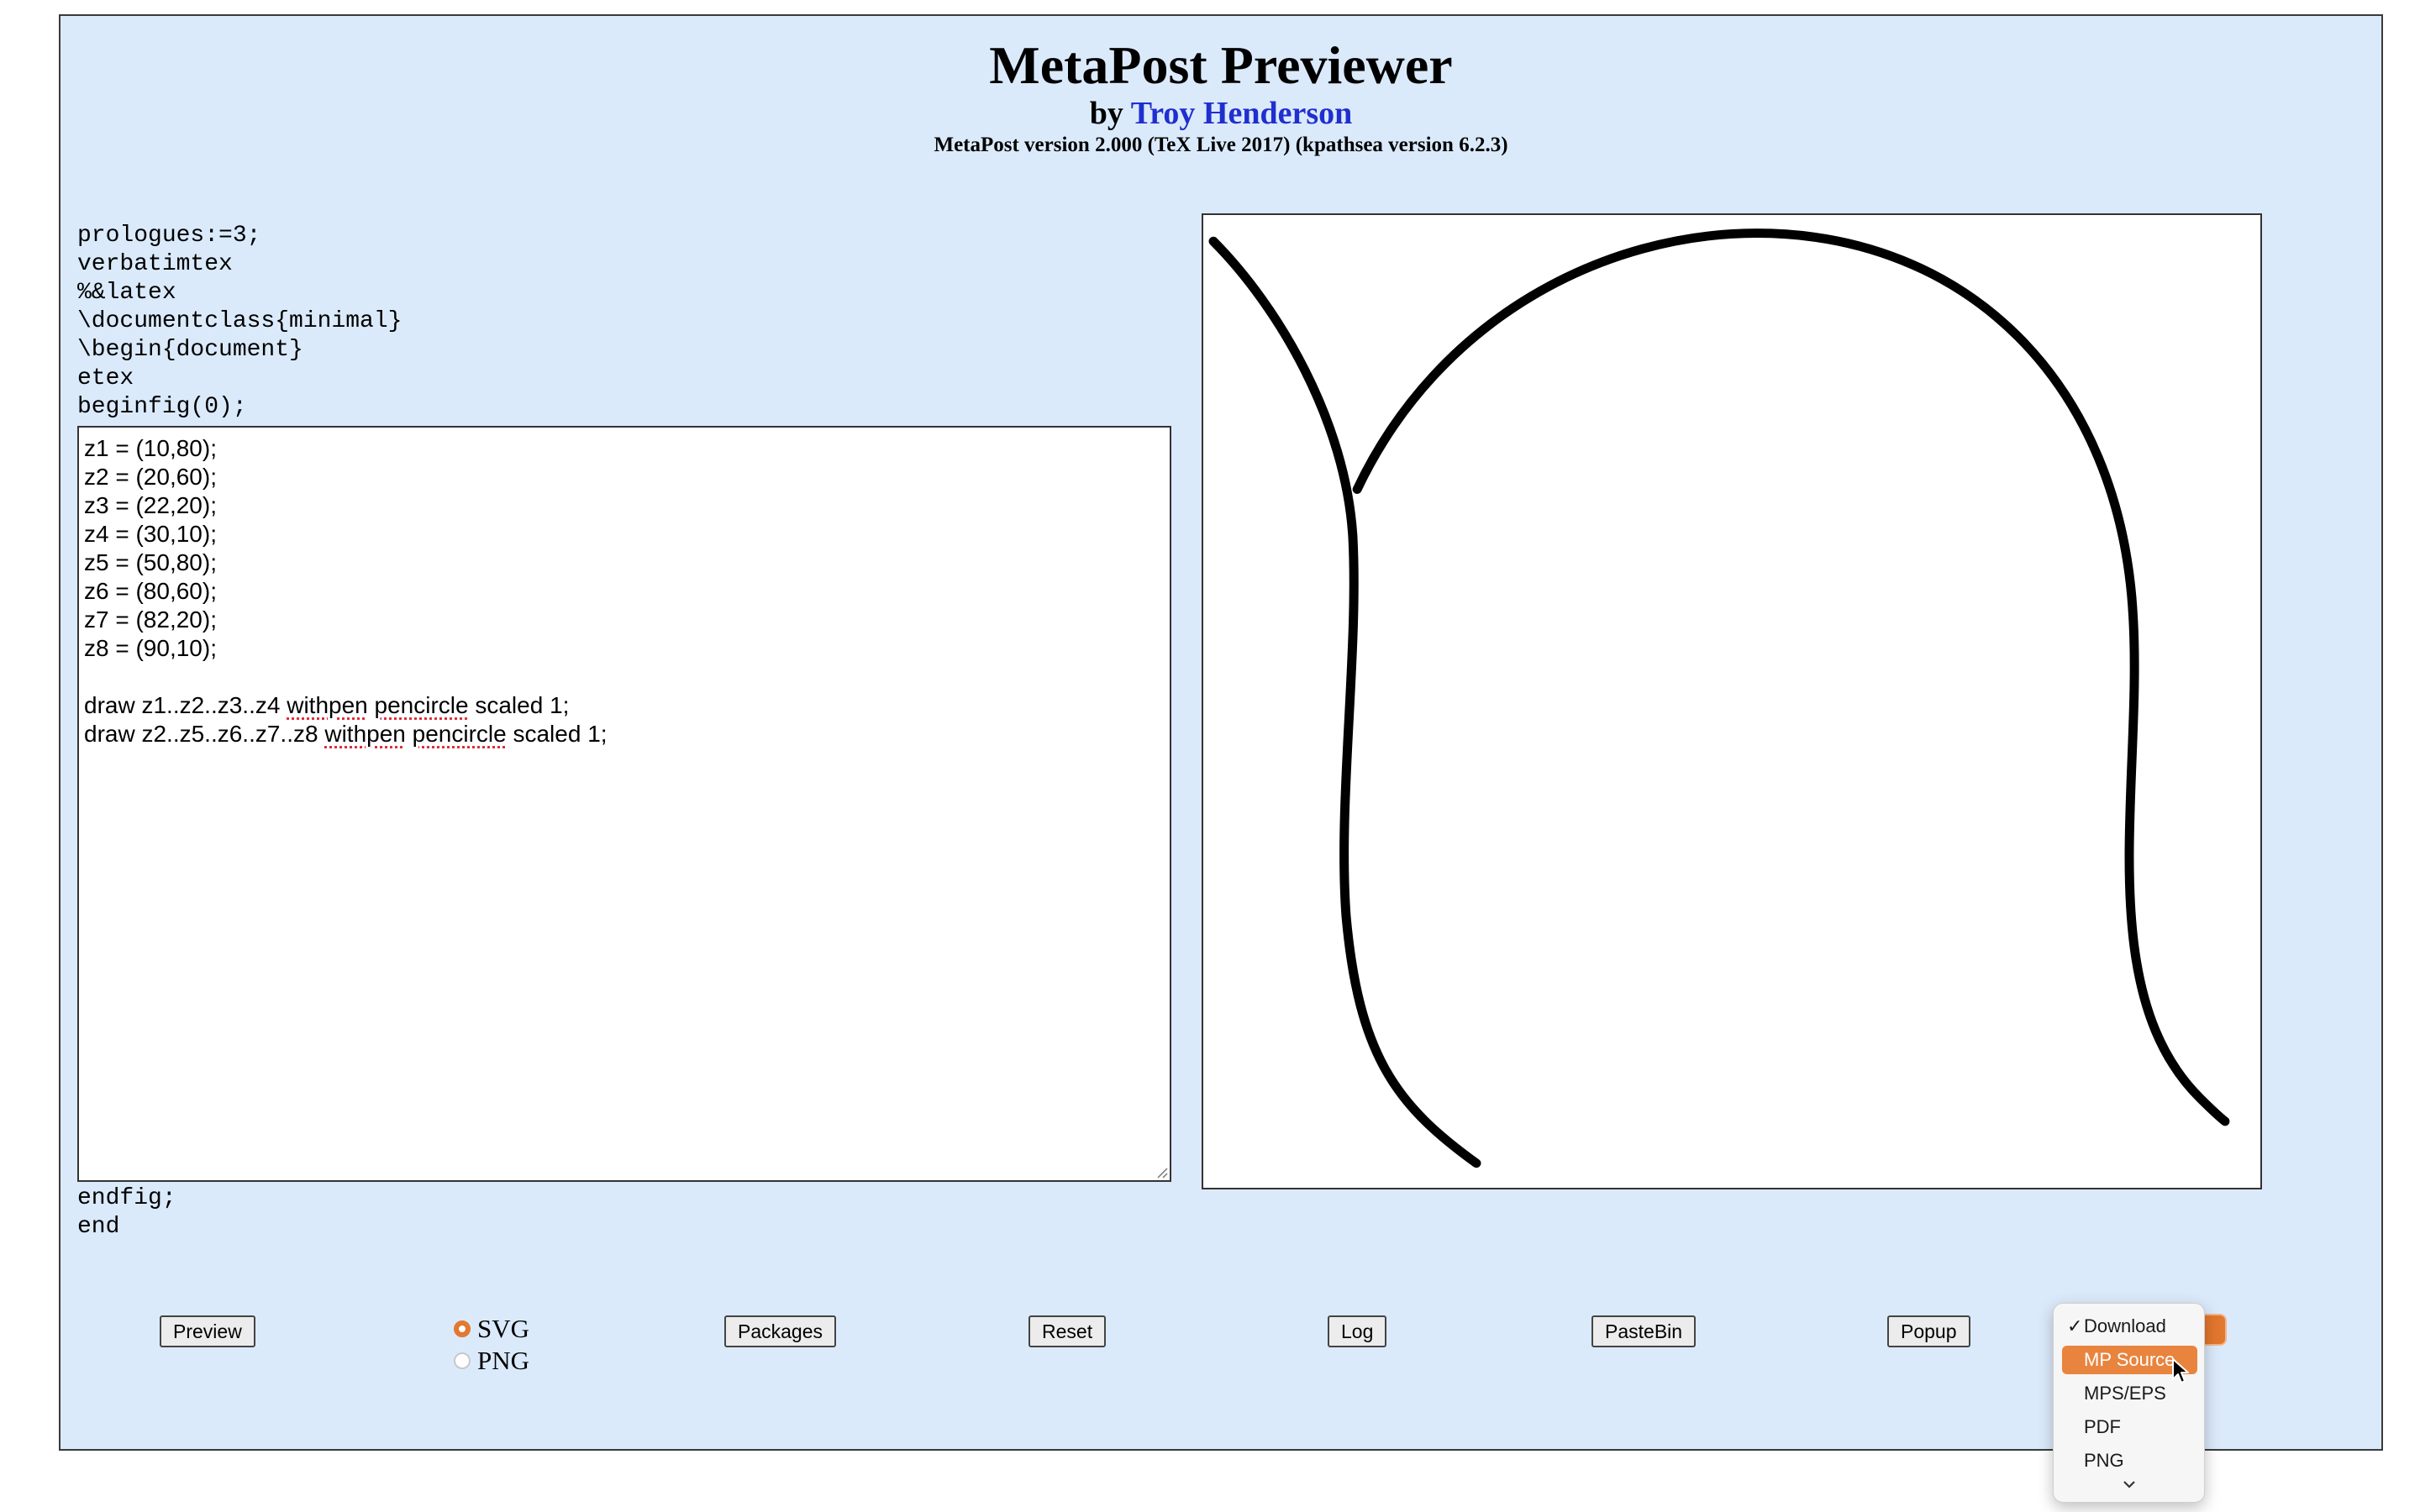 The image size is (2420, 1512). Describe the element at coordinates (2075, 1325) in the screenshot. I see `checkmark-icon: ✓` at that location.